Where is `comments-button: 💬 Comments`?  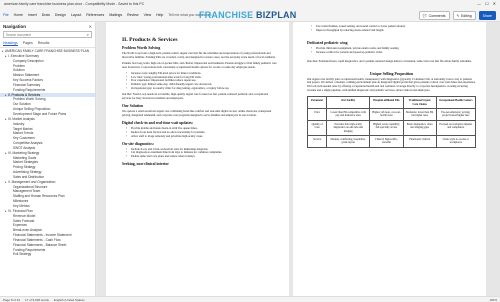
comments-button: 💬 Comments is located at coordinates (434, 15).